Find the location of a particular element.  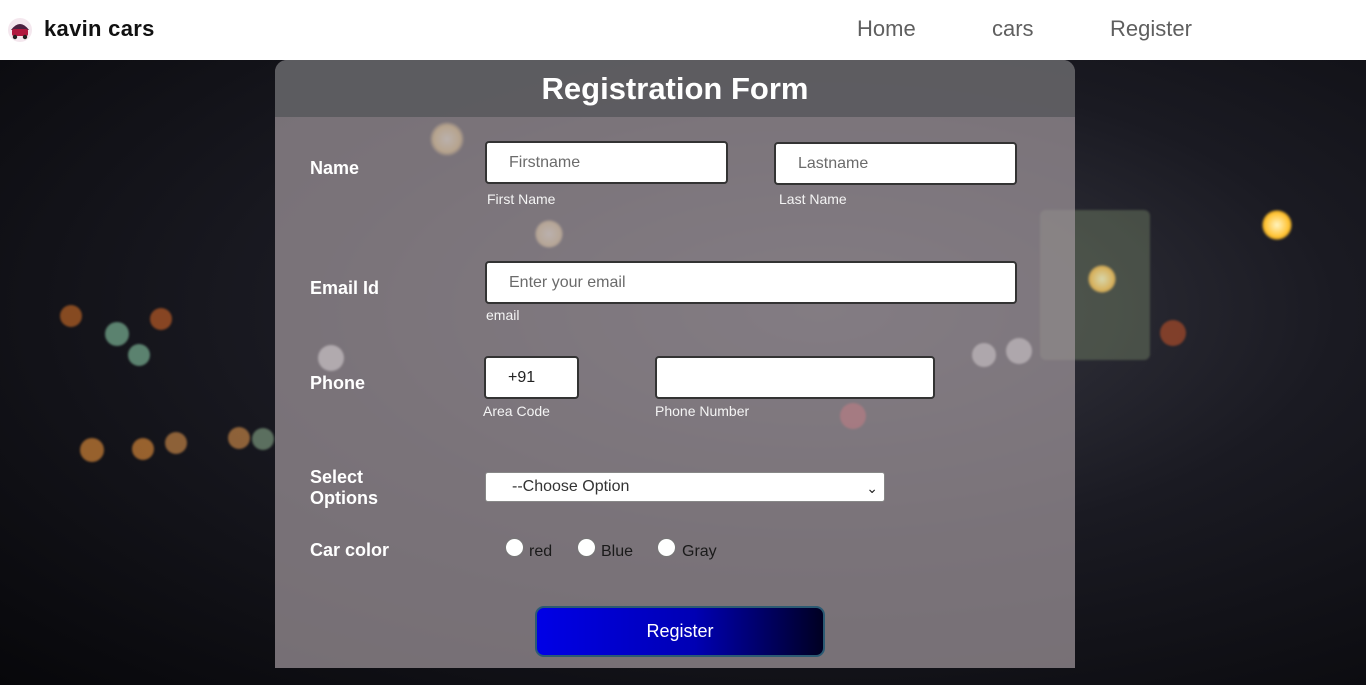

options-selected-value: --Choose Option is located at coordinates (571, 486).